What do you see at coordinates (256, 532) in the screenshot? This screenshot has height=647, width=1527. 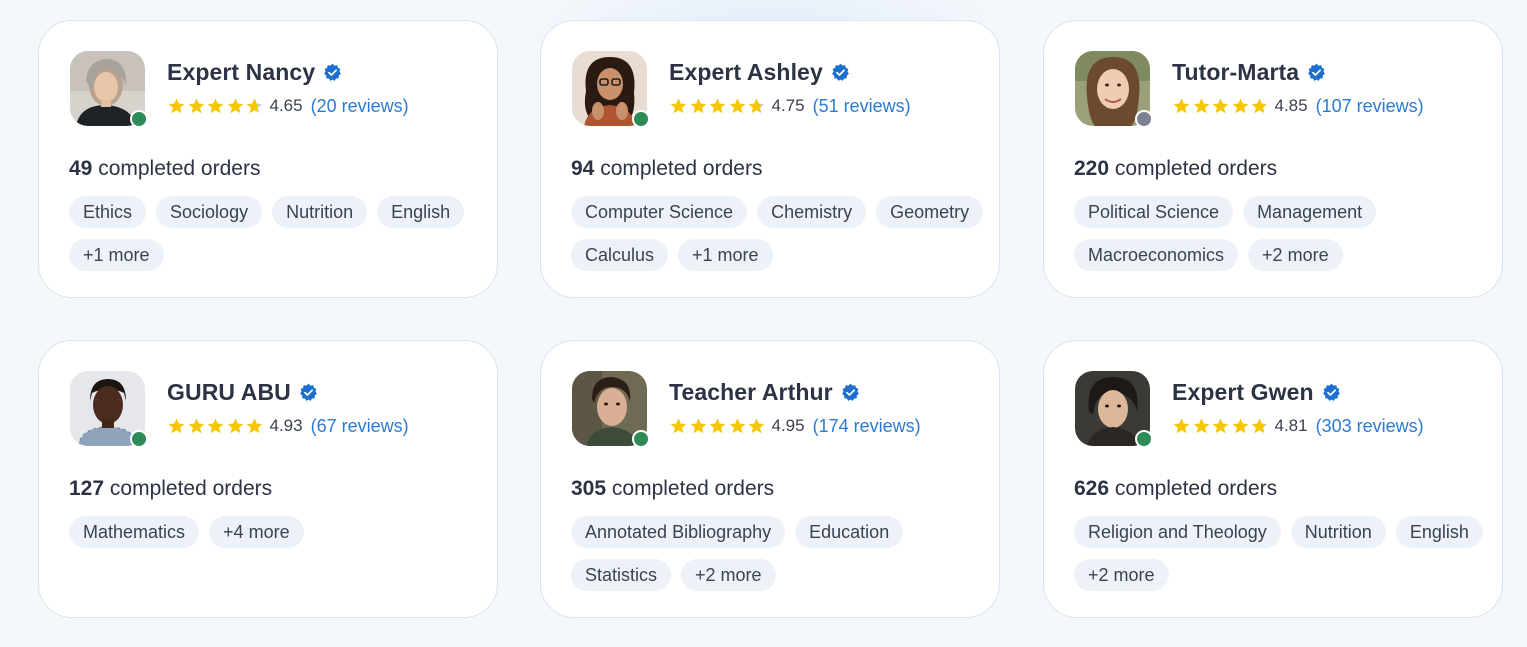 I see `more-tags-chip: +4 more` at bounding box center [256, 532].